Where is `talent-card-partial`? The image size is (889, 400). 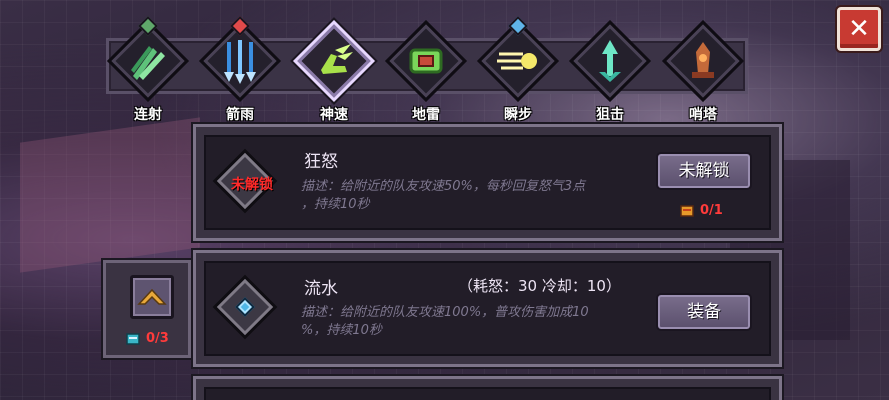 talent-card-partial is located at coordinates (487, 388).